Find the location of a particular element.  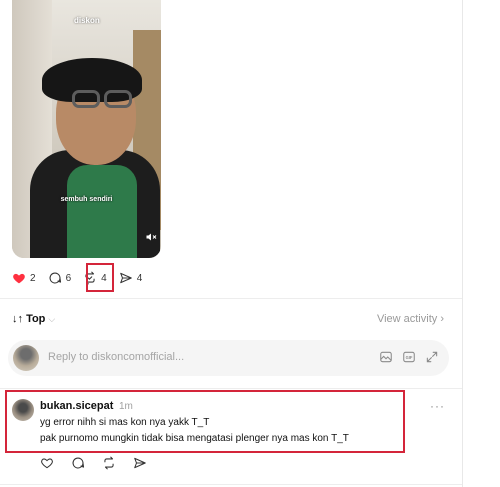

chevron-right-icon: › is located at coordinates (442, 319).